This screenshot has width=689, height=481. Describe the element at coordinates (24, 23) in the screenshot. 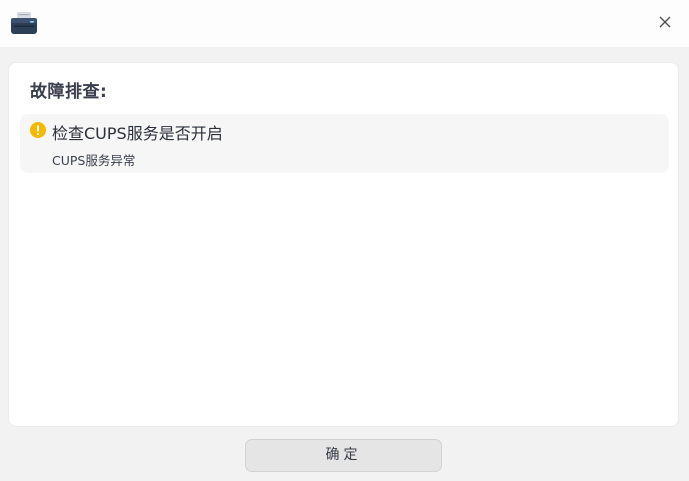

I see `printer-icon` at that location.